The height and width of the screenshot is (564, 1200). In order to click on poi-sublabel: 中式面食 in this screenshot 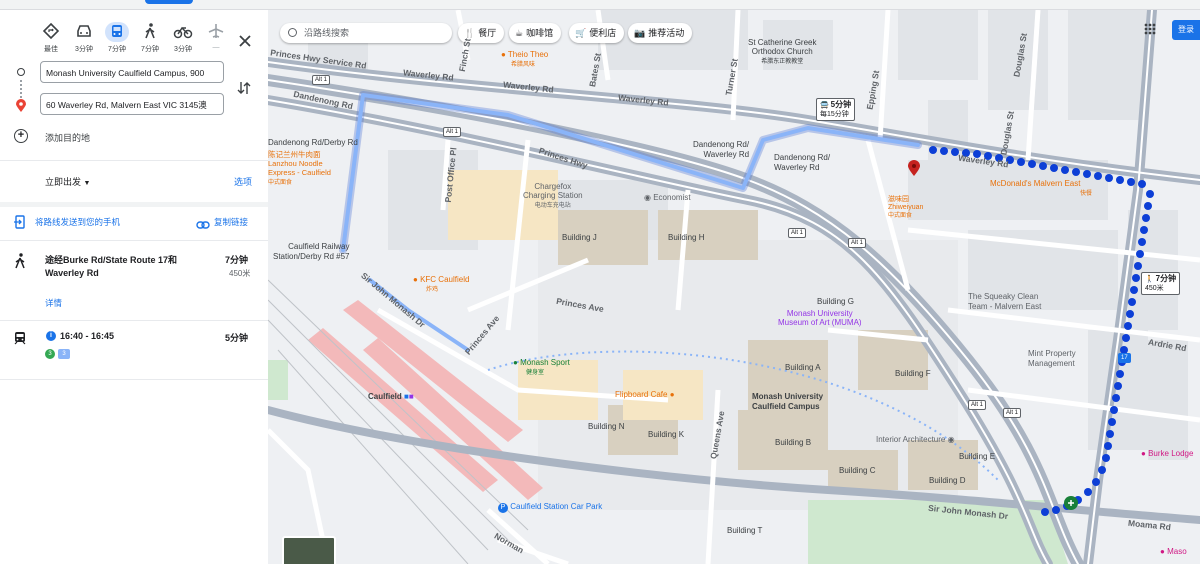, I will do `click(900, 216)`.